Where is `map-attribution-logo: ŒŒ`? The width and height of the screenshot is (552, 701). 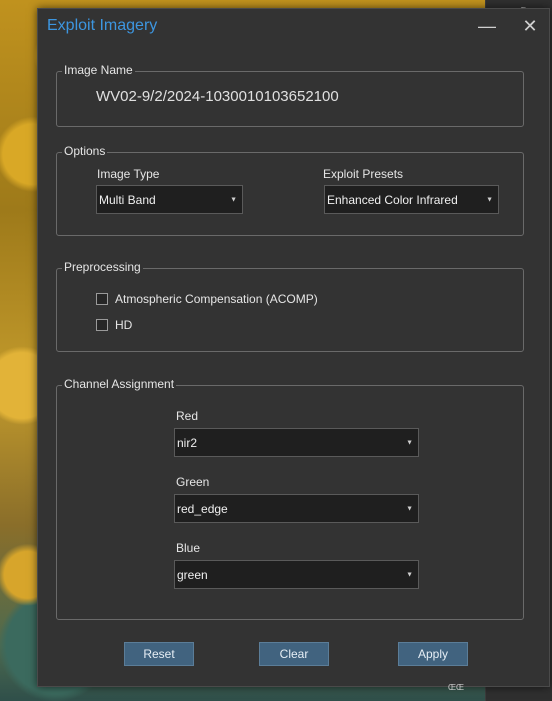
map-attribution-logo: ŒŒ is located at coordinates (456, 687).